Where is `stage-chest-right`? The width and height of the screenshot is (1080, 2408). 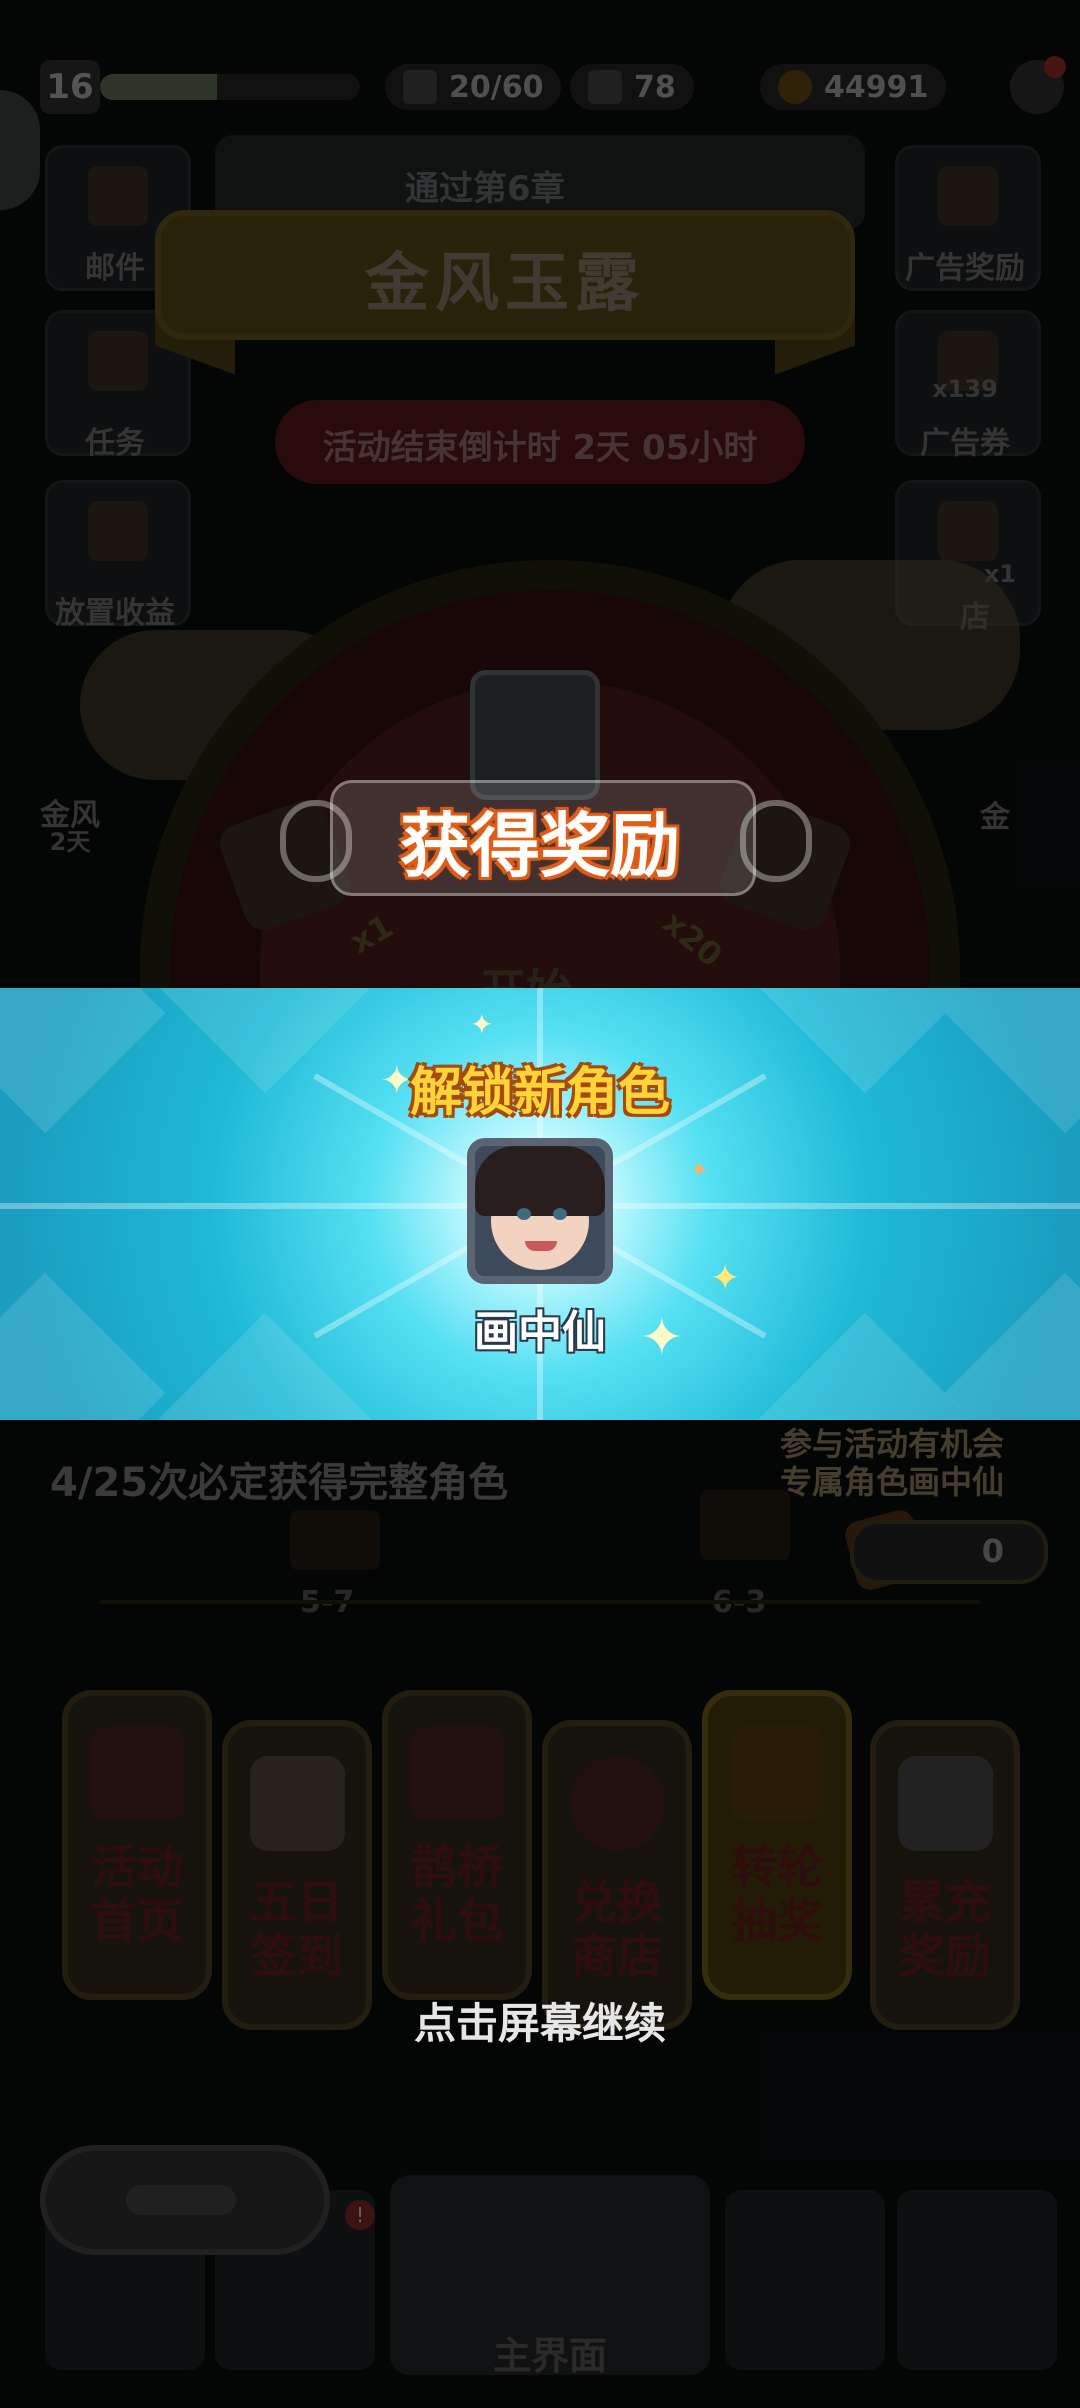 stage-chest-right is located at coordinates (745, 1525).